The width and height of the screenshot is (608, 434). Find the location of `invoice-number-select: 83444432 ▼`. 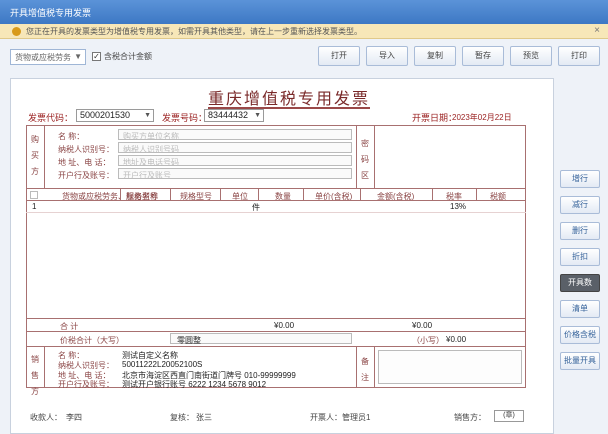

invoice-number-select: 83444432 ▼ is located at coordinates (234, 115).